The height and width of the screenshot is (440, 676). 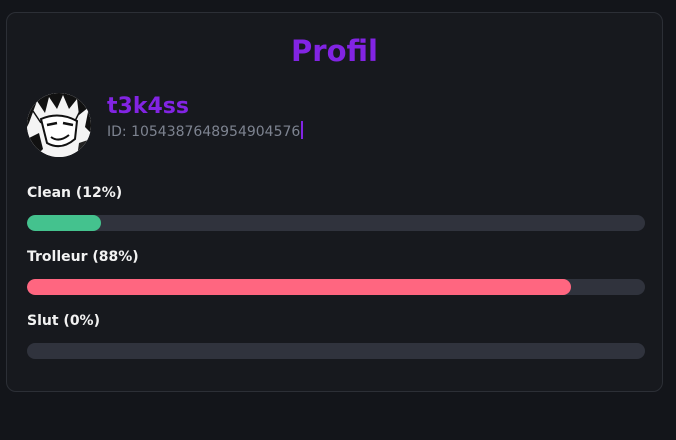 What do you see at coordinates (83, 257) in the screenshot?
I see `stat-label-trolleur: Trolleur (88%)` at bounding box center [83, 257].